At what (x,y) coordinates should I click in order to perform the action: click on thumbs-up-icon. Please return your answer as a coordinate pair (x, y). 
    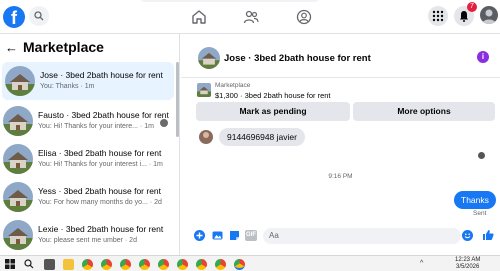
    Looking at the image, I should click on (488, 235).